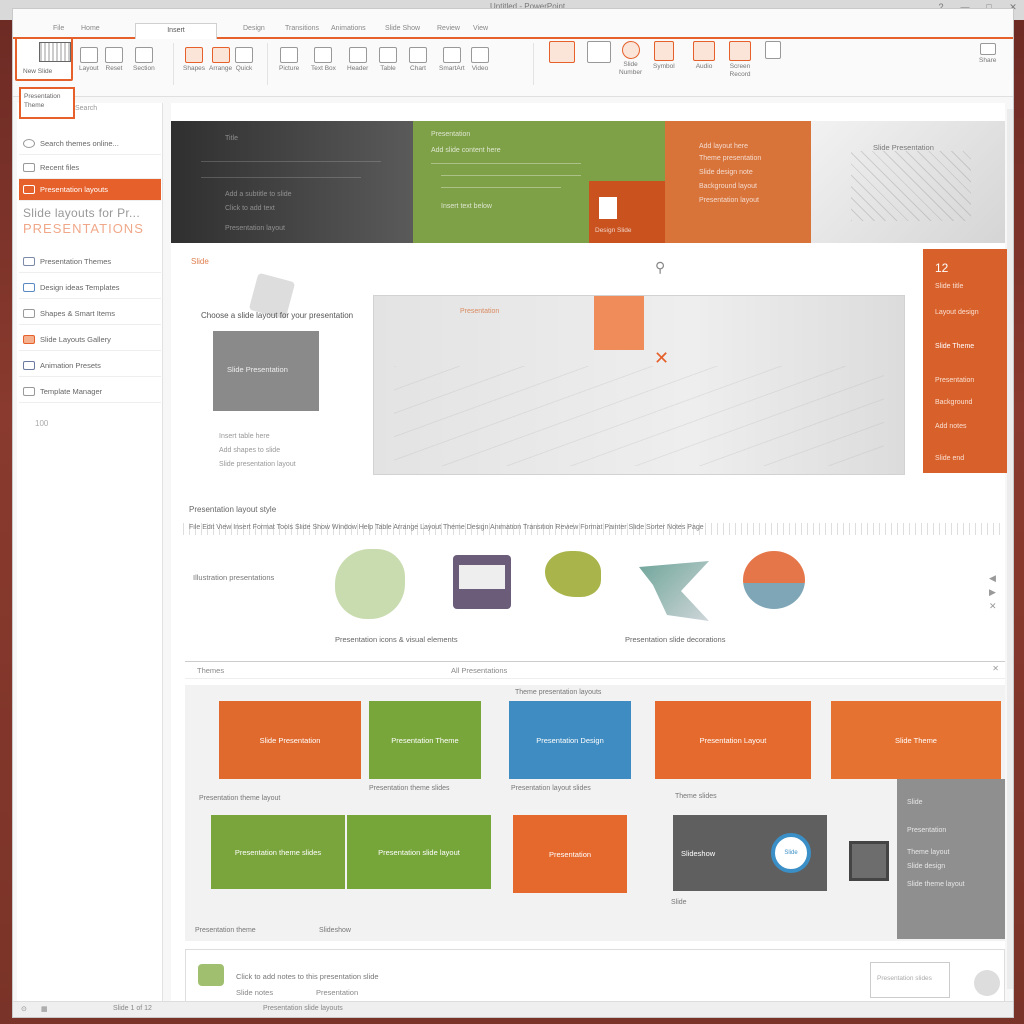  What do you see at coordinates (908, 182) in the screenshot?
I see `banner-photo-slide: Slide Presentation` at bounding box center [908, 182].